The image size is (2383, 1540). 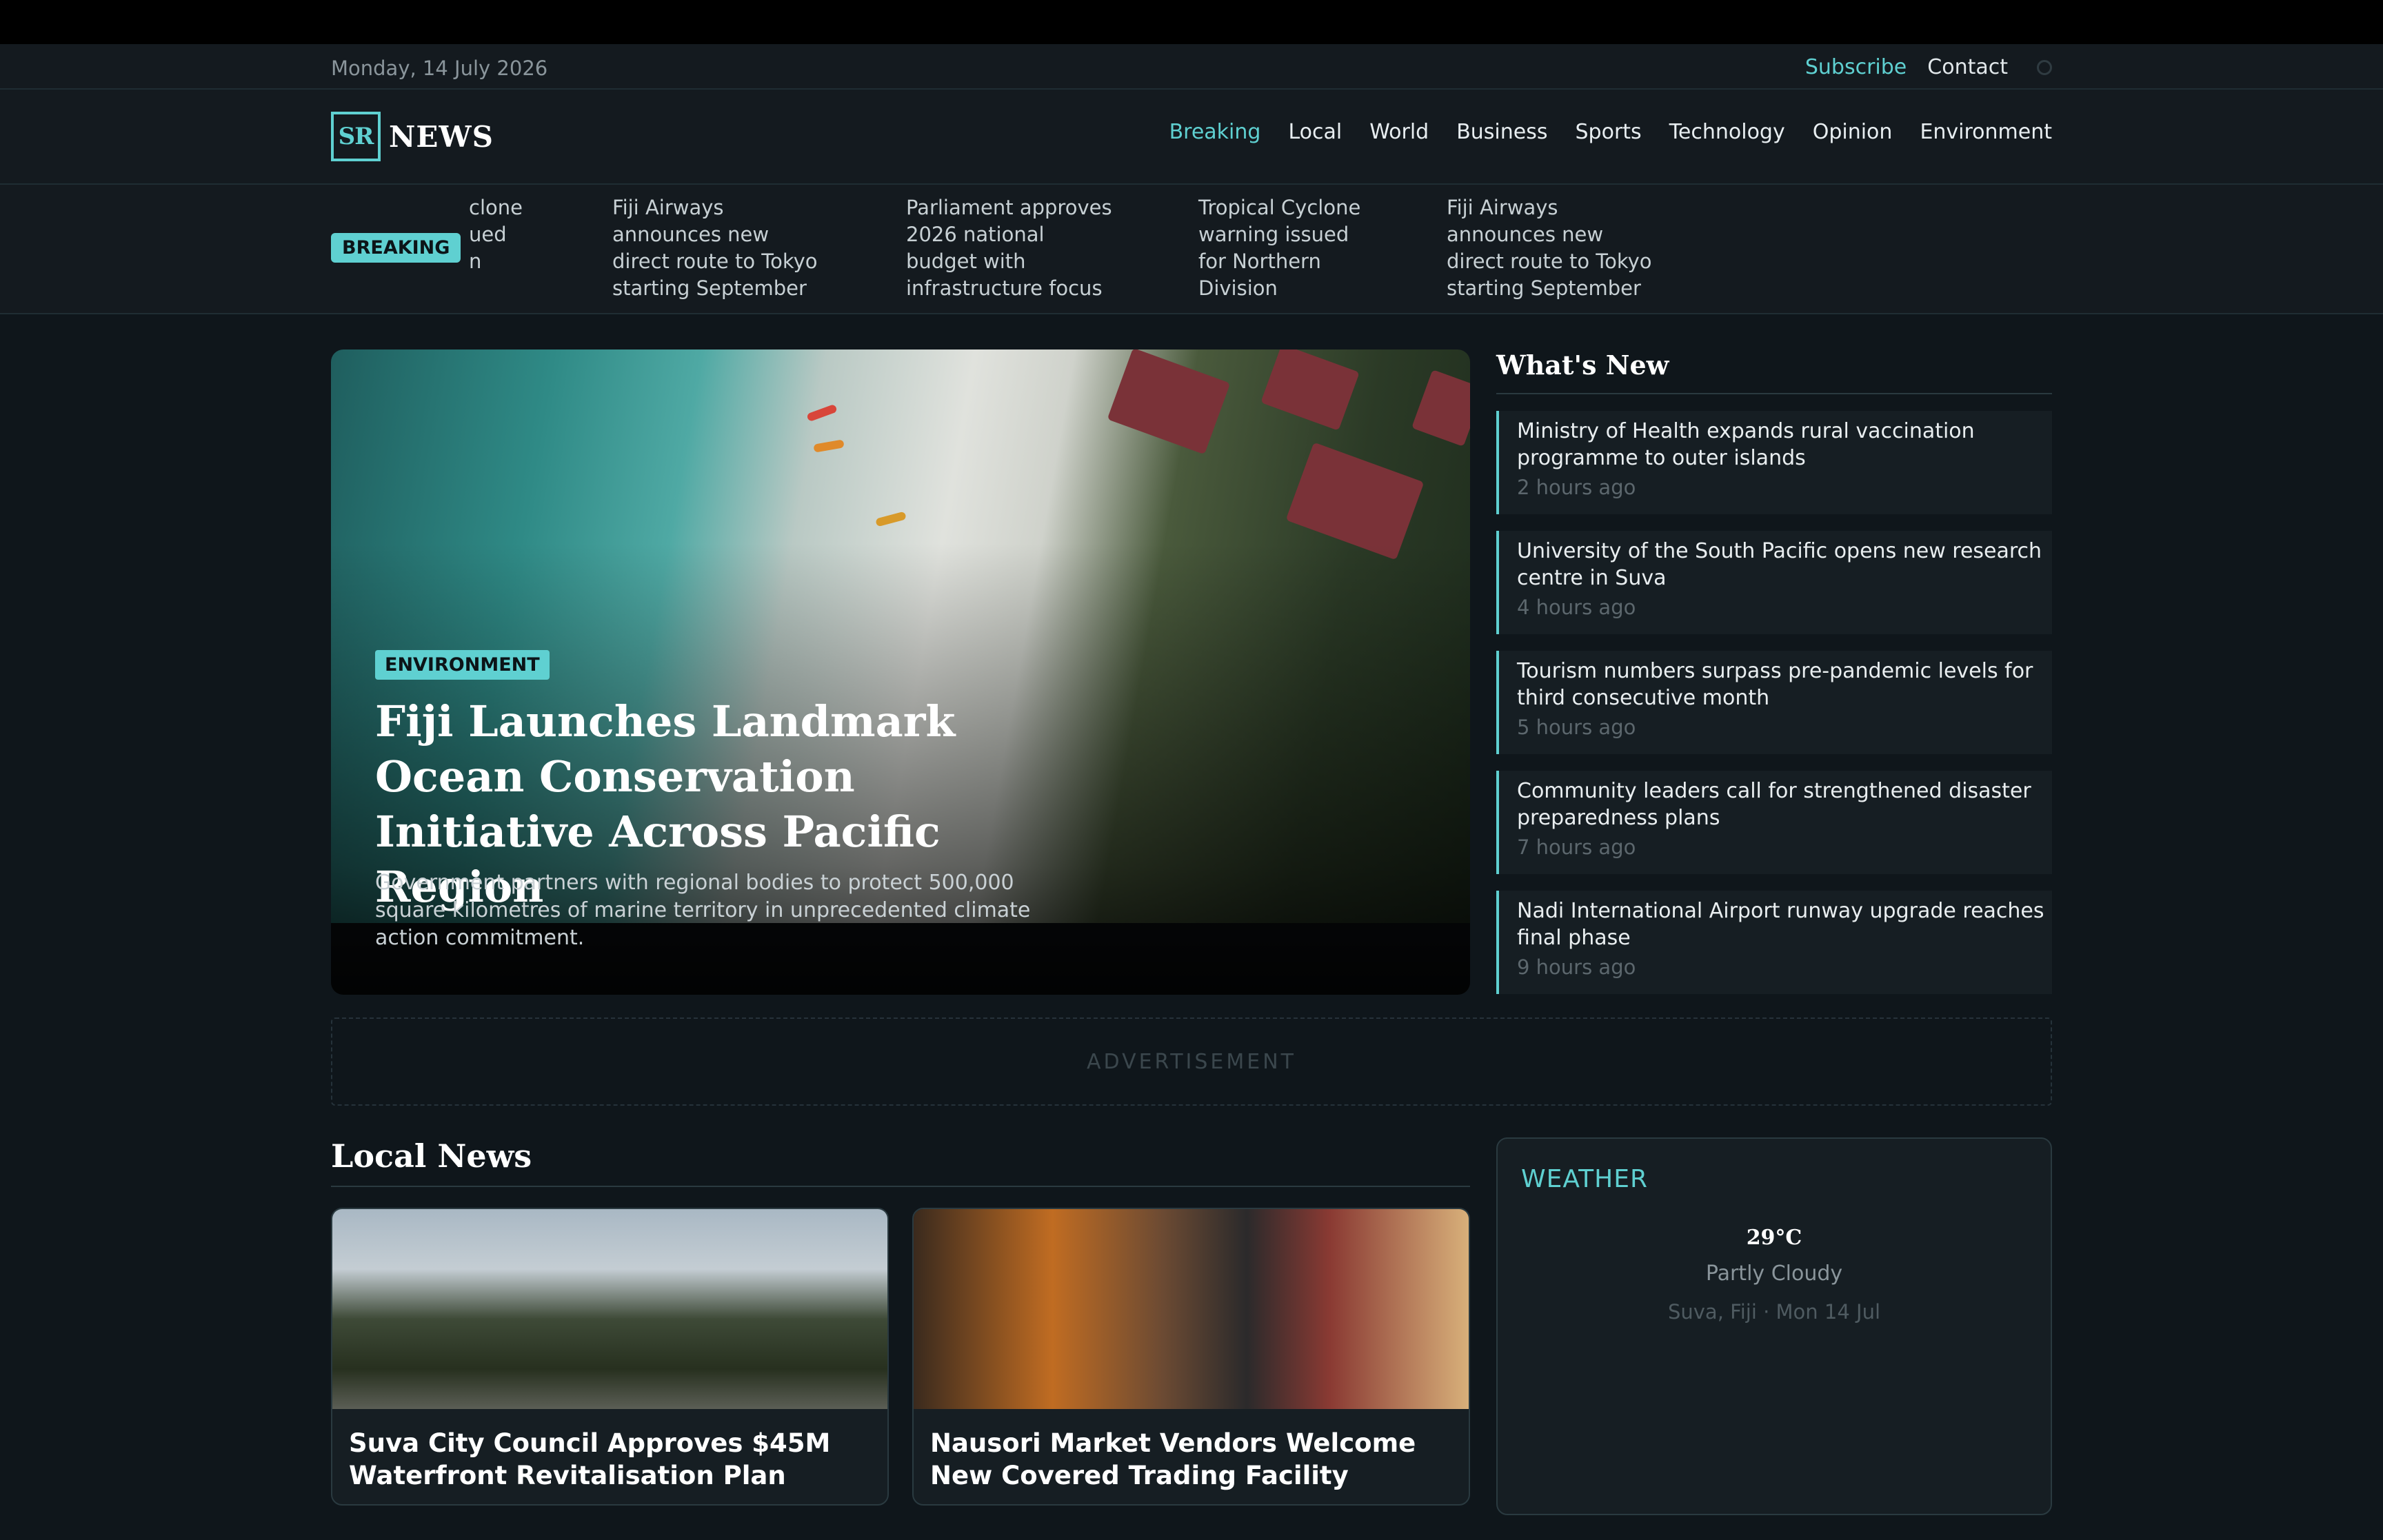 I want to click on nav-item-local: Local, so click(x=1315, y=132).